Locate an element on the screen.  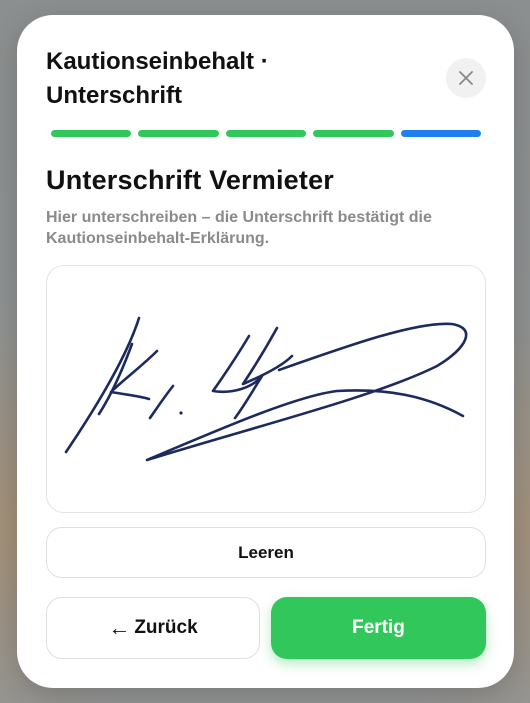
done-button-label: Fertig is located at coordinates (378, 627).